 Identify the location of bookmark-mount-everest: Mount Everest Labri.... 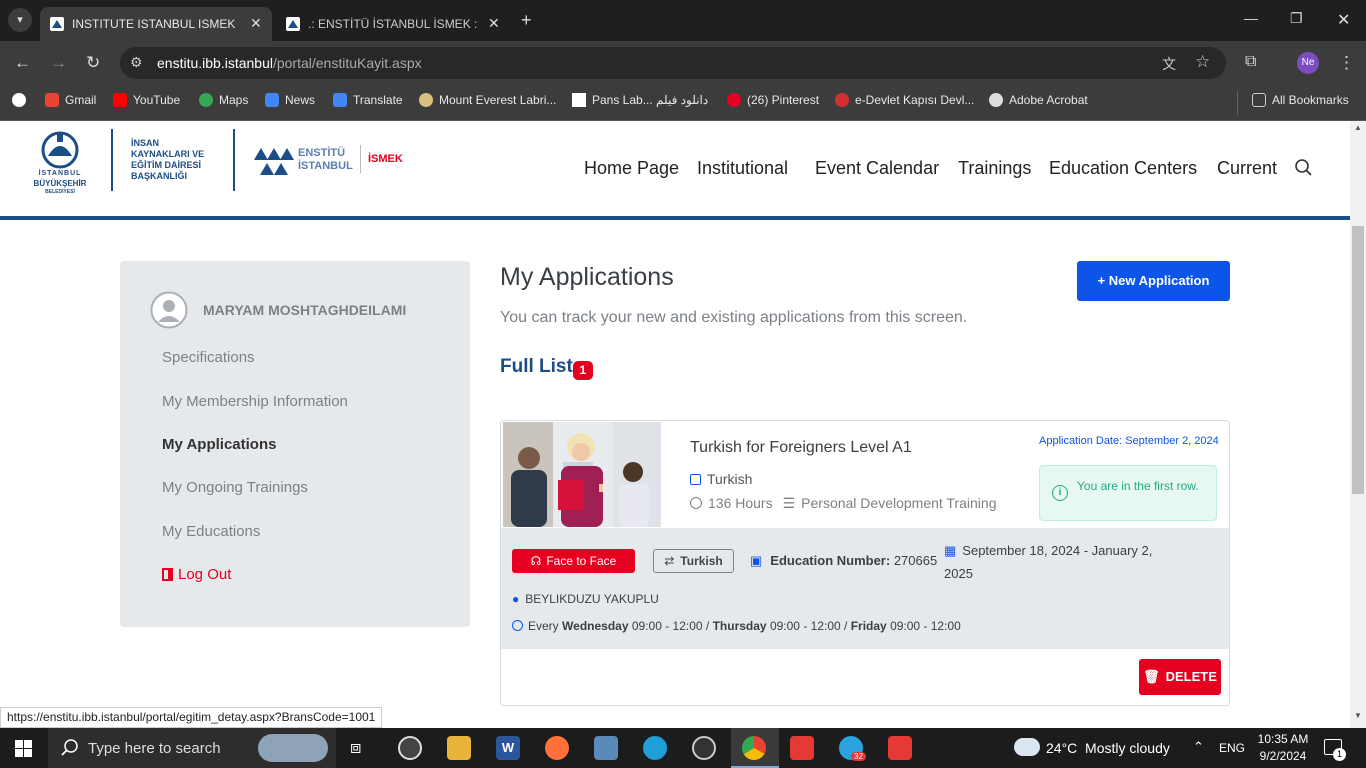
(487, 100).